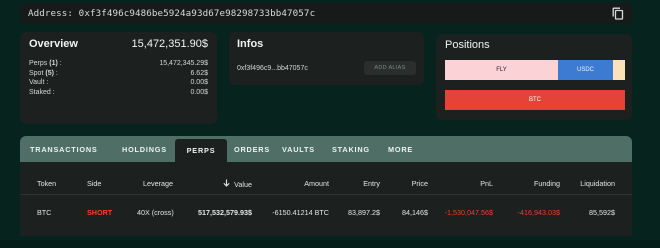 This screenshot has height=248, width=660. I want to click on header-entry: Entry, so click(371, 183).